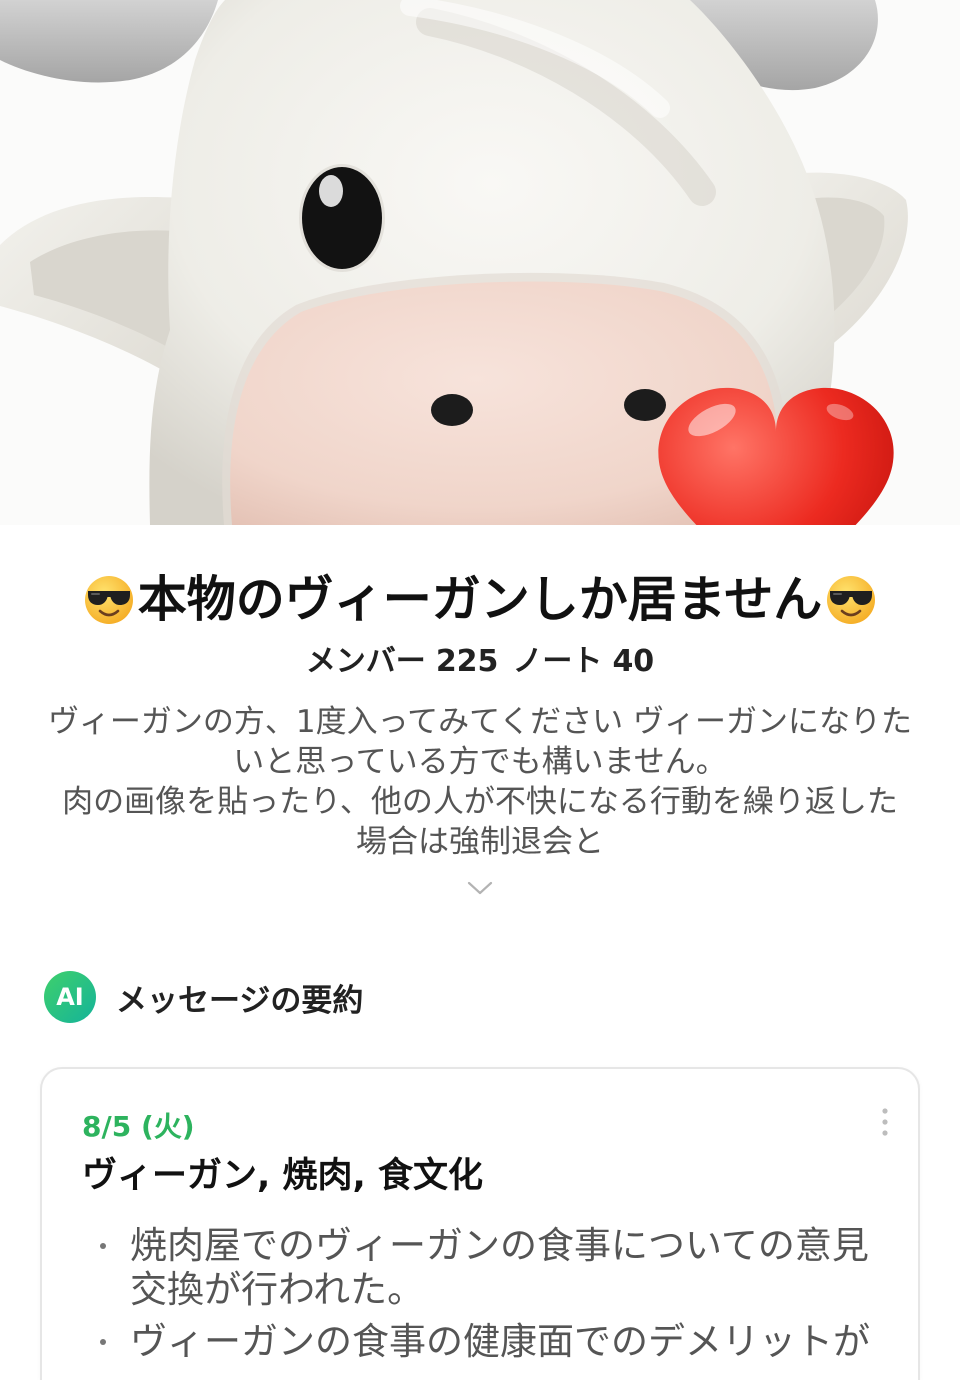 Image resolution: width=960 pixels, height=1380 pixels. Describe the element at coordinates (480, 842) in the screenshot. I see `description-line: 場合は強制退会と` at that location.